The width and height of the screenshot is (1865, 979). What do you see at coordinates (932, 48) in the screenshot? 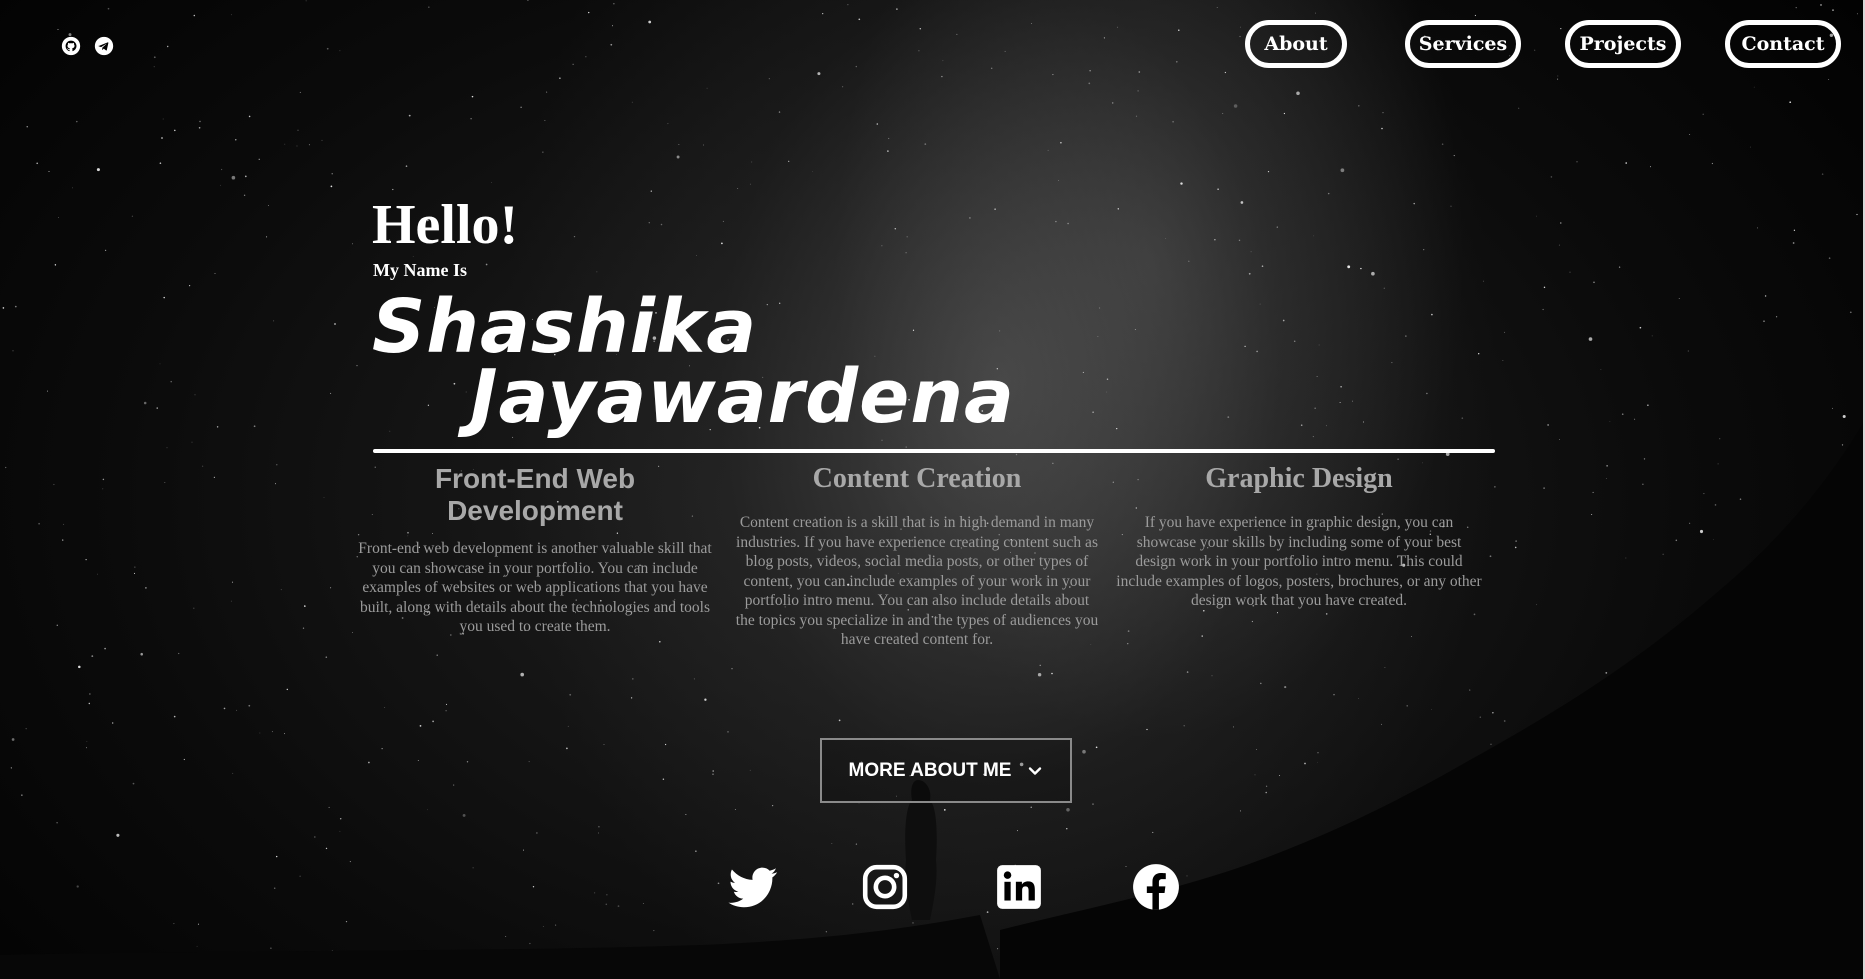
I see `top-navigation: About Services Projects Contact` at bounding box center [932, 48].